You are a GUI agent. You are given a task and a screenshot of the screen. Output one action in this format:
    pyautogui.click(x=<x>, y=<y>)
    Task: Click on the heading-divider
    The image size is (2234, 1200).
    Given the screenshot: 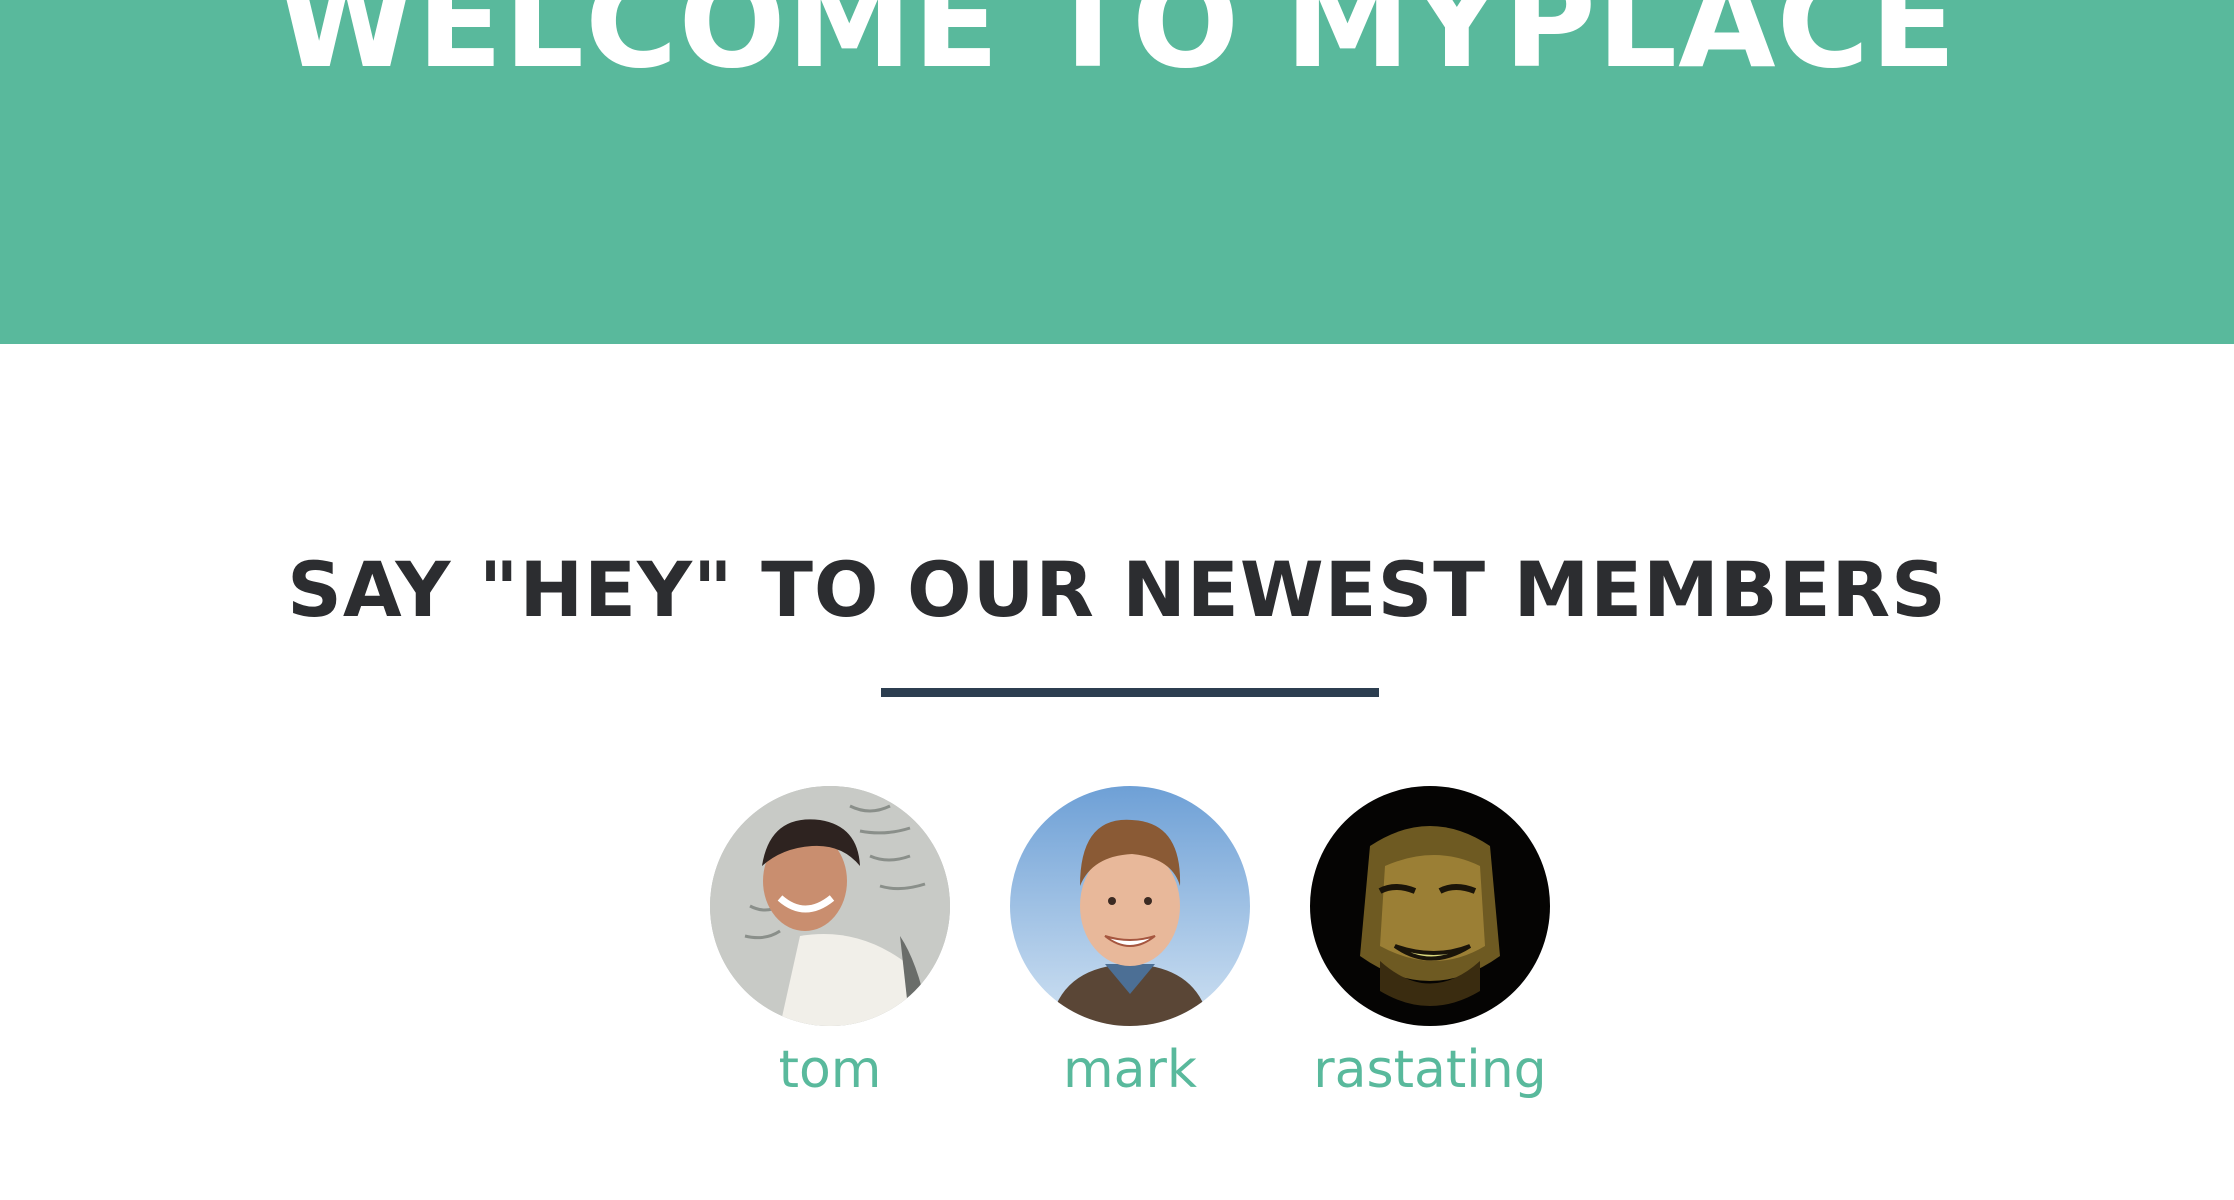 What is the action you would take?
    pyautogui.click(x=1130, y=692)
    